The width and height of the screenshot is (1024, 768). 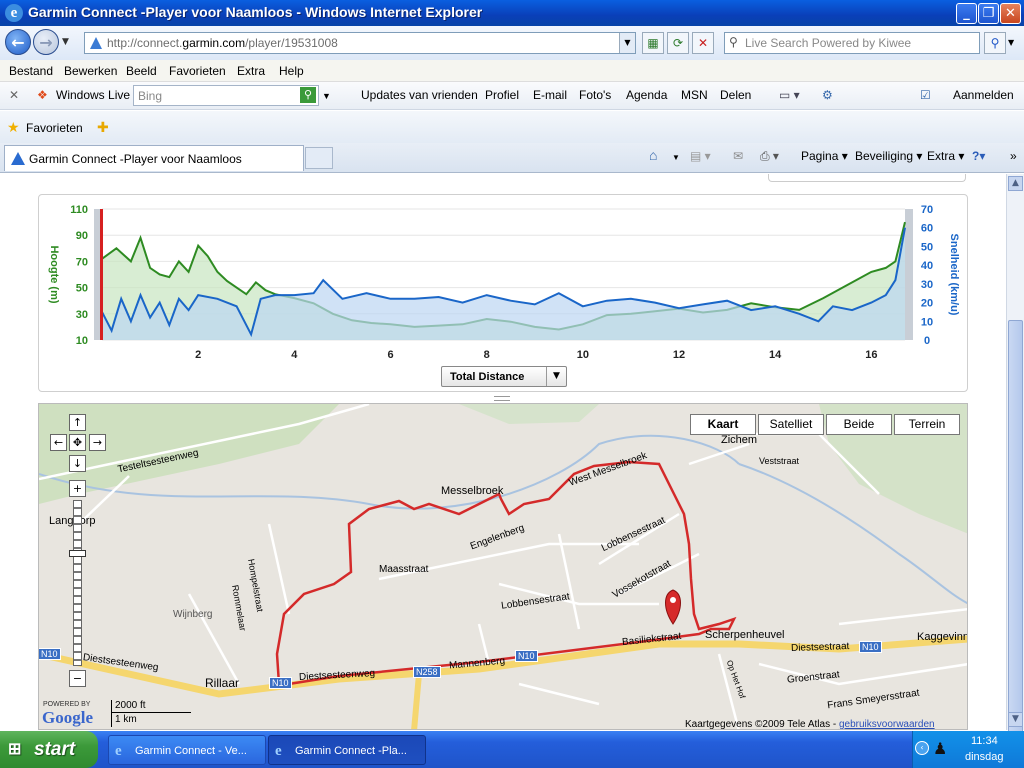 What do you see at coordinates (922, 748) in the screenshot?
I see `tray-expand-icon: ‹` at bounding box center [922, 748].